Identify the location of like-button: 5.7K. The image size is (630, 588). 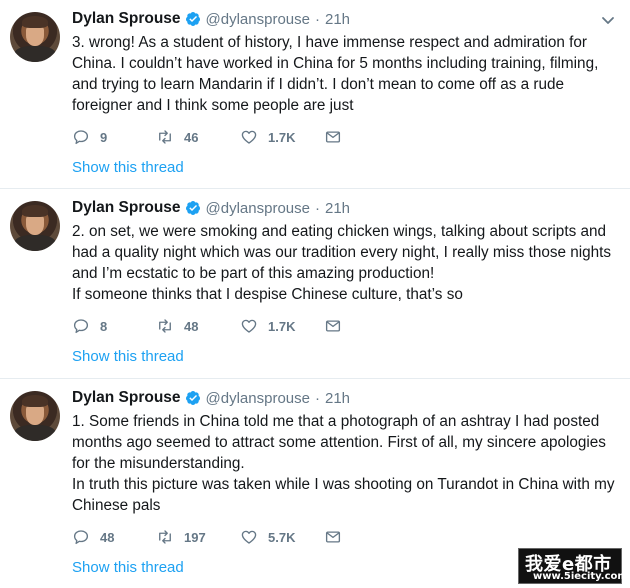
(282, 537).